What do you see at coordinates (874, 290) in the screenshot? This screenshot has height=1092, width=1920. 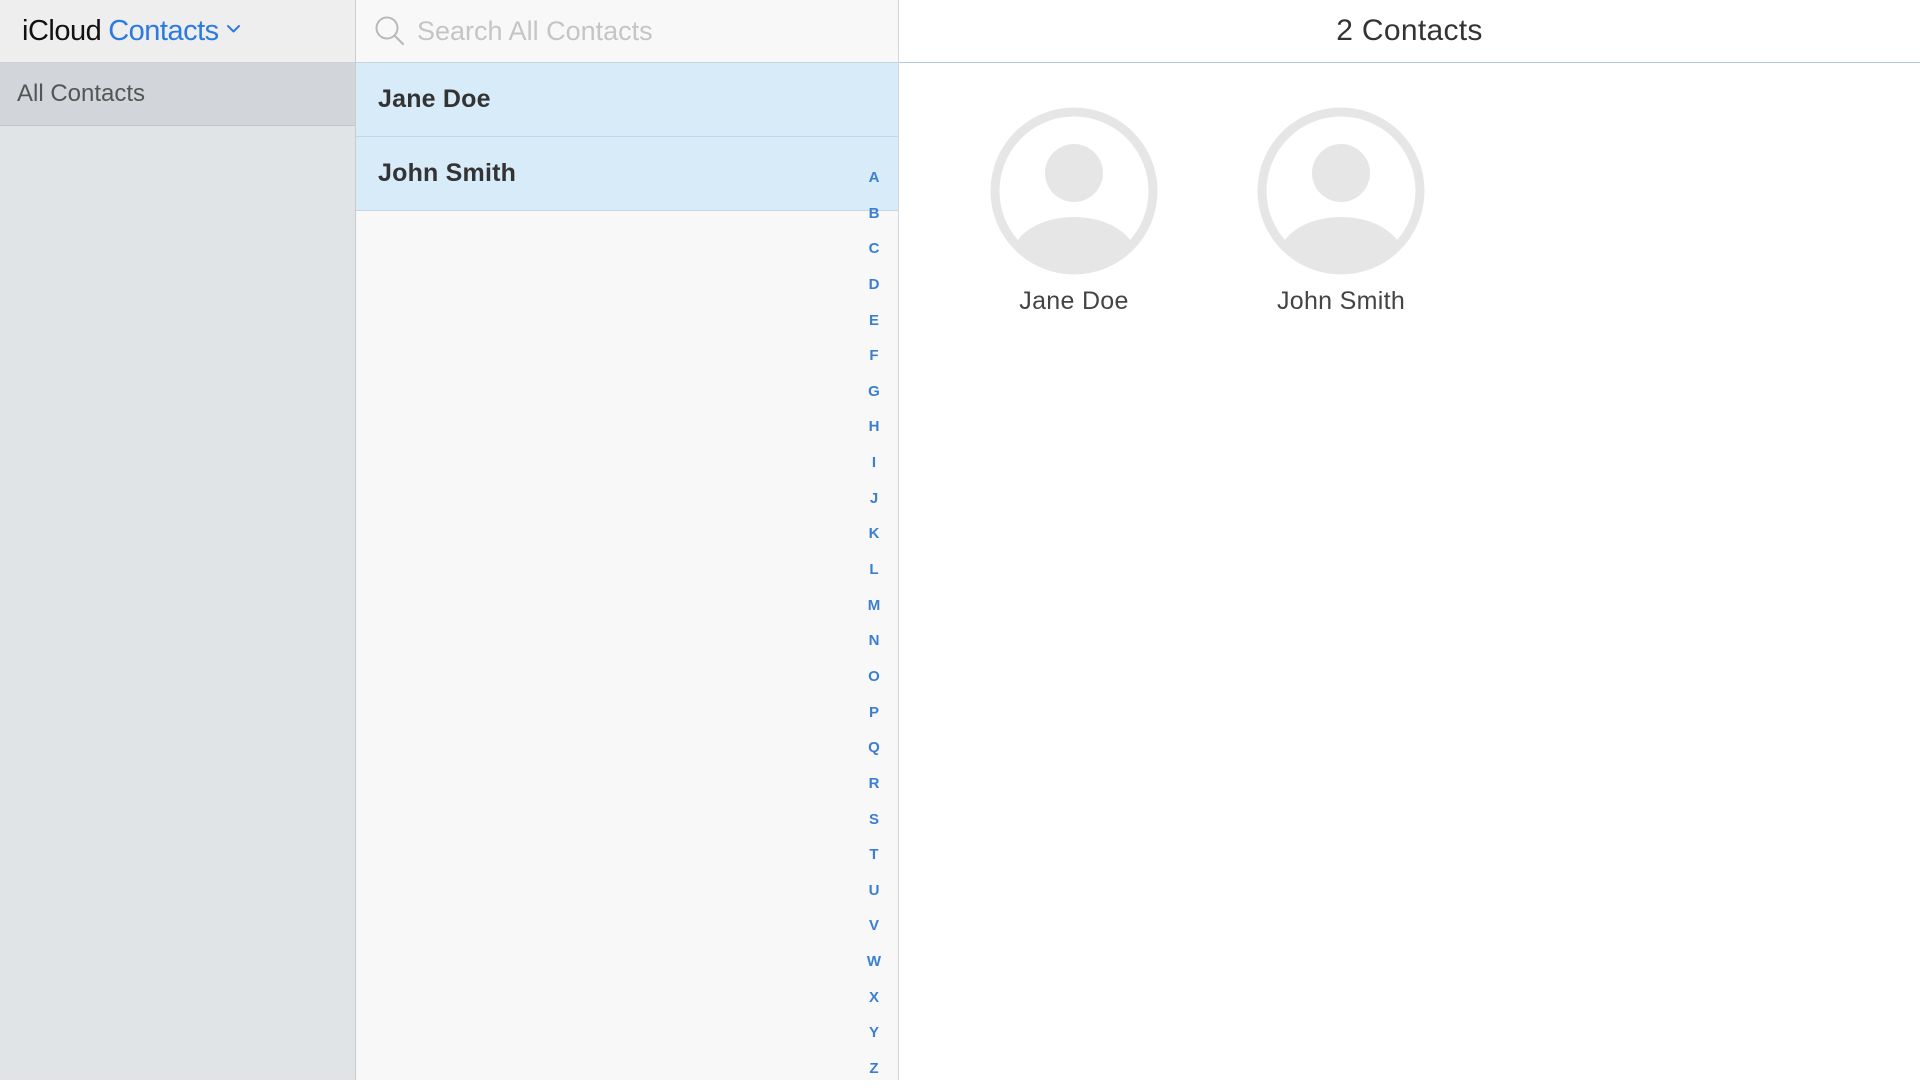 I see `alphabet-index-letter: D` at bounding box center [874, 290].